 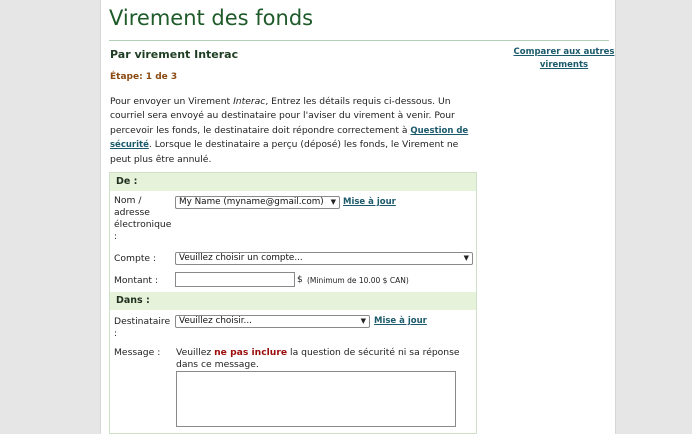 What do you see at coordinates (249, 101) in the screenshot?
I see `intro-text-interac: Interac` at bounding box center [249, 101].